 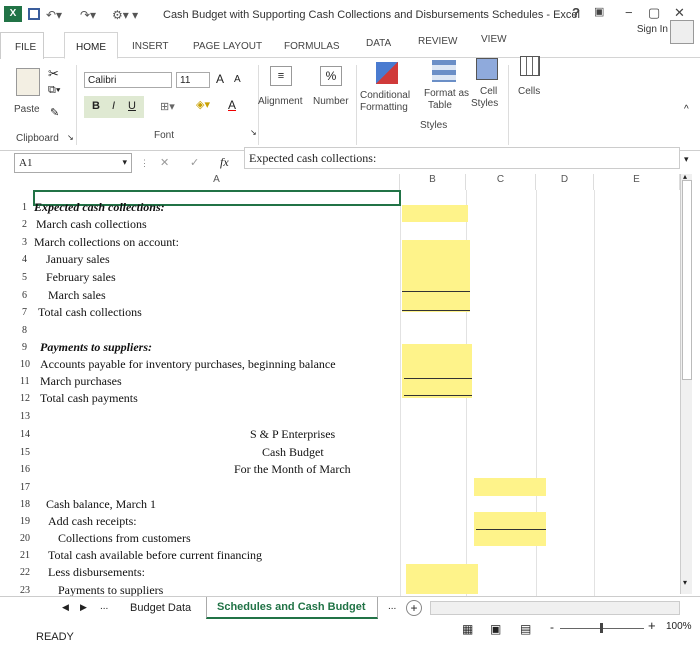 I want to click on grow-font-button: A, so click(x=220, y=79).